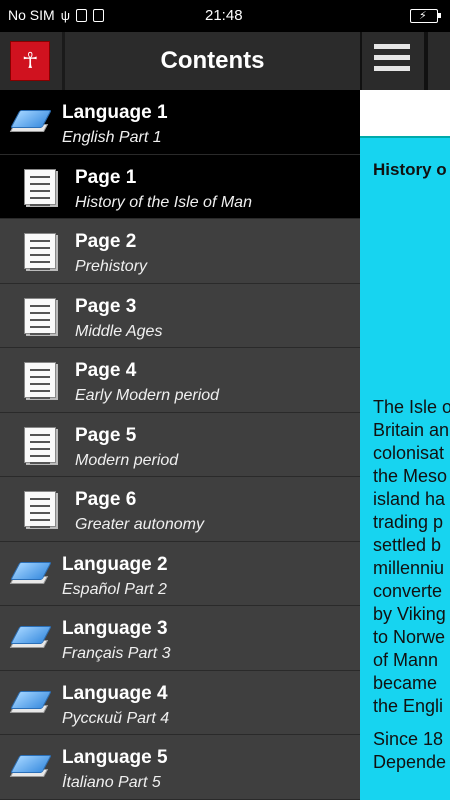 The height and width of the screenshot is (800, 450). Describe the element at coordinates (180, 380) in the screenshot. I see `list-item-page: Page 4 Early Modern period` at that location.